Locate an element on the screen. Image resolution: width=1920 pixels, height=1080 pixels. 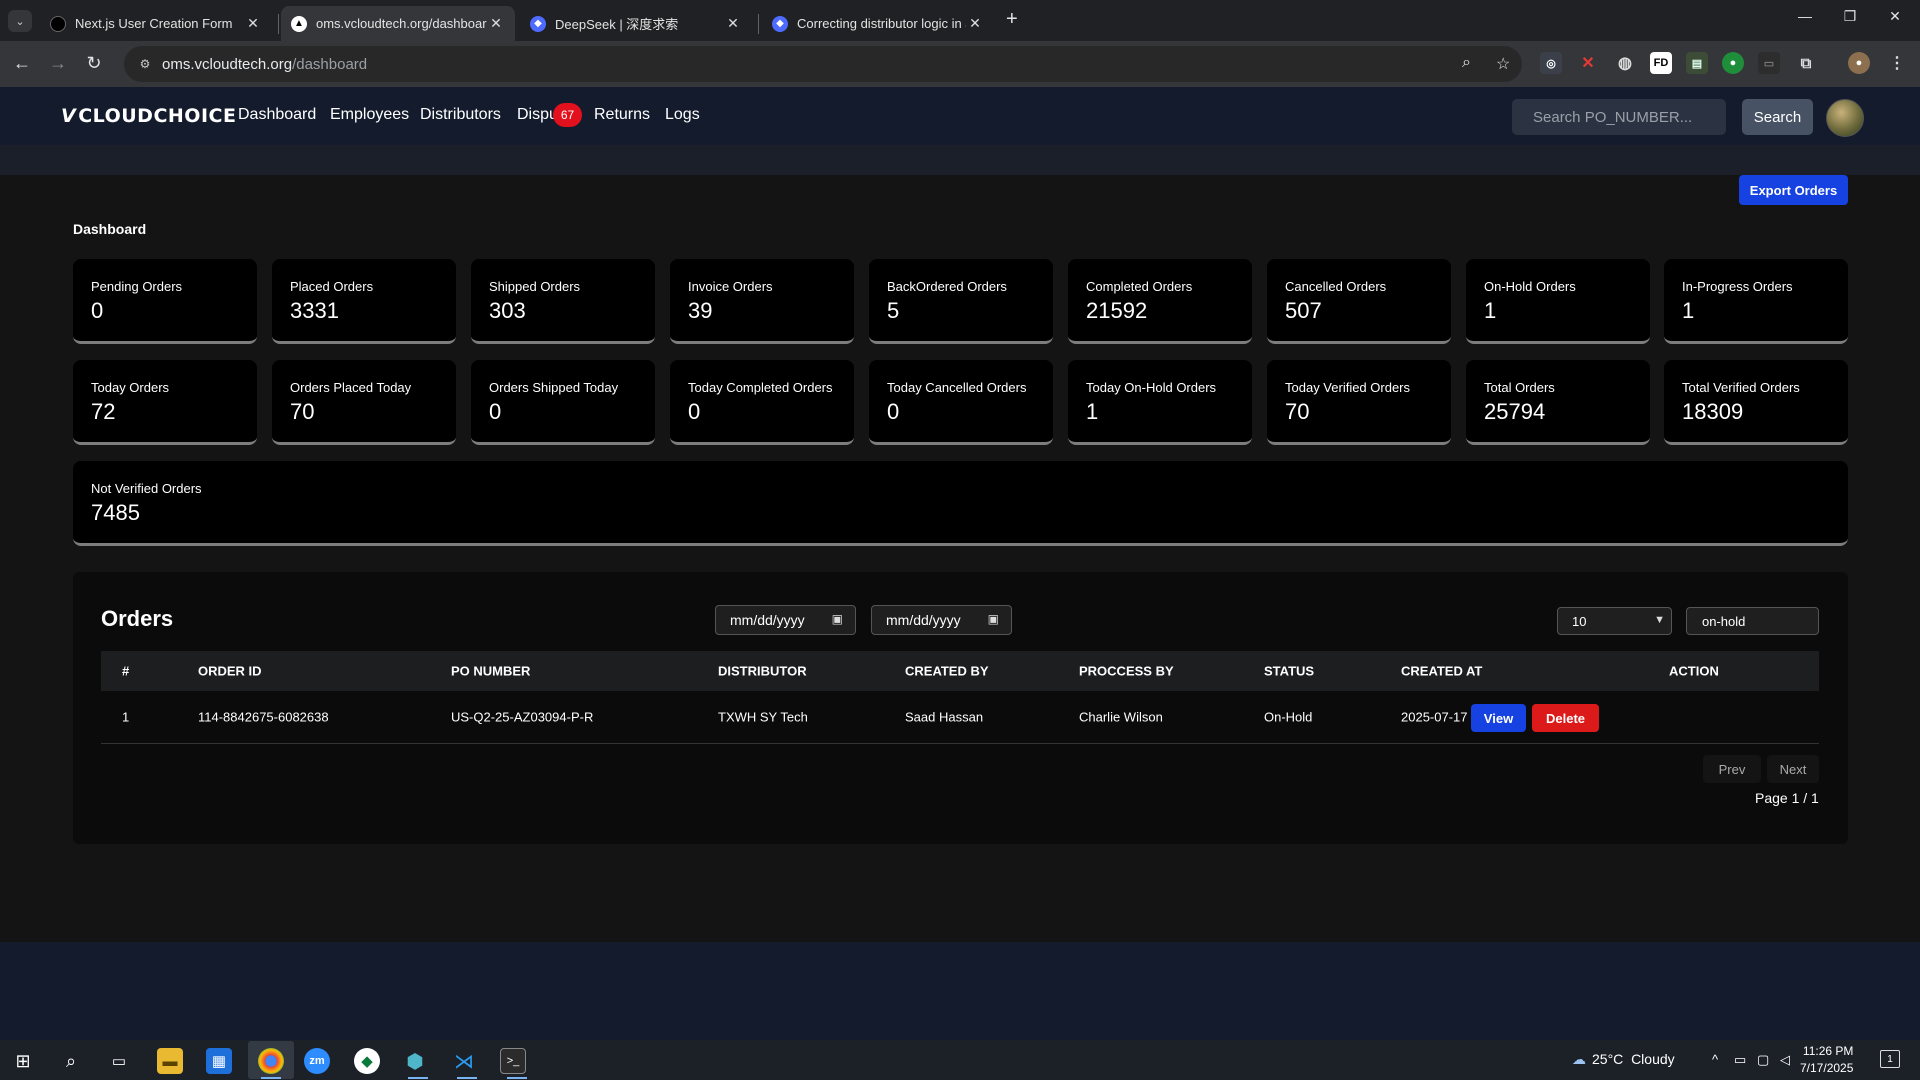
status-filter-input: on-hold is located at coordinates (1752, 621).